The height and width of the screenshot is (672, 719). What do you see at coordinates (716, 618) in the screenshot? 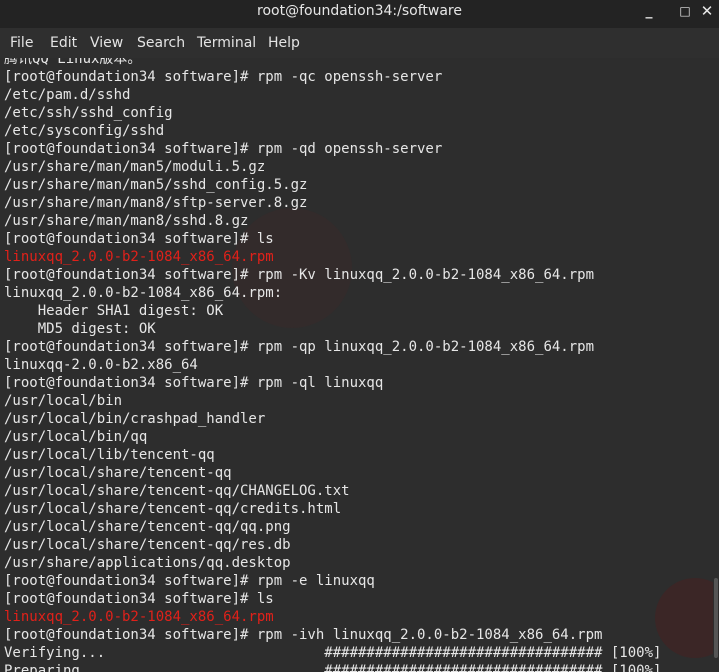
I see `scrollbar-thumb` at bounding box center [716, 618].